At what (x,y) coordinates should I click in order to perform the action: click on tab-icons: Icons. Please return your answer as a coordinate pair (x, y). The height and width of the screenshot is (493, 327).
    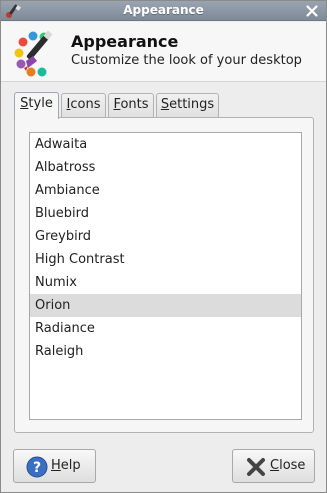
    Looking at the image, I should click on (83, 105).